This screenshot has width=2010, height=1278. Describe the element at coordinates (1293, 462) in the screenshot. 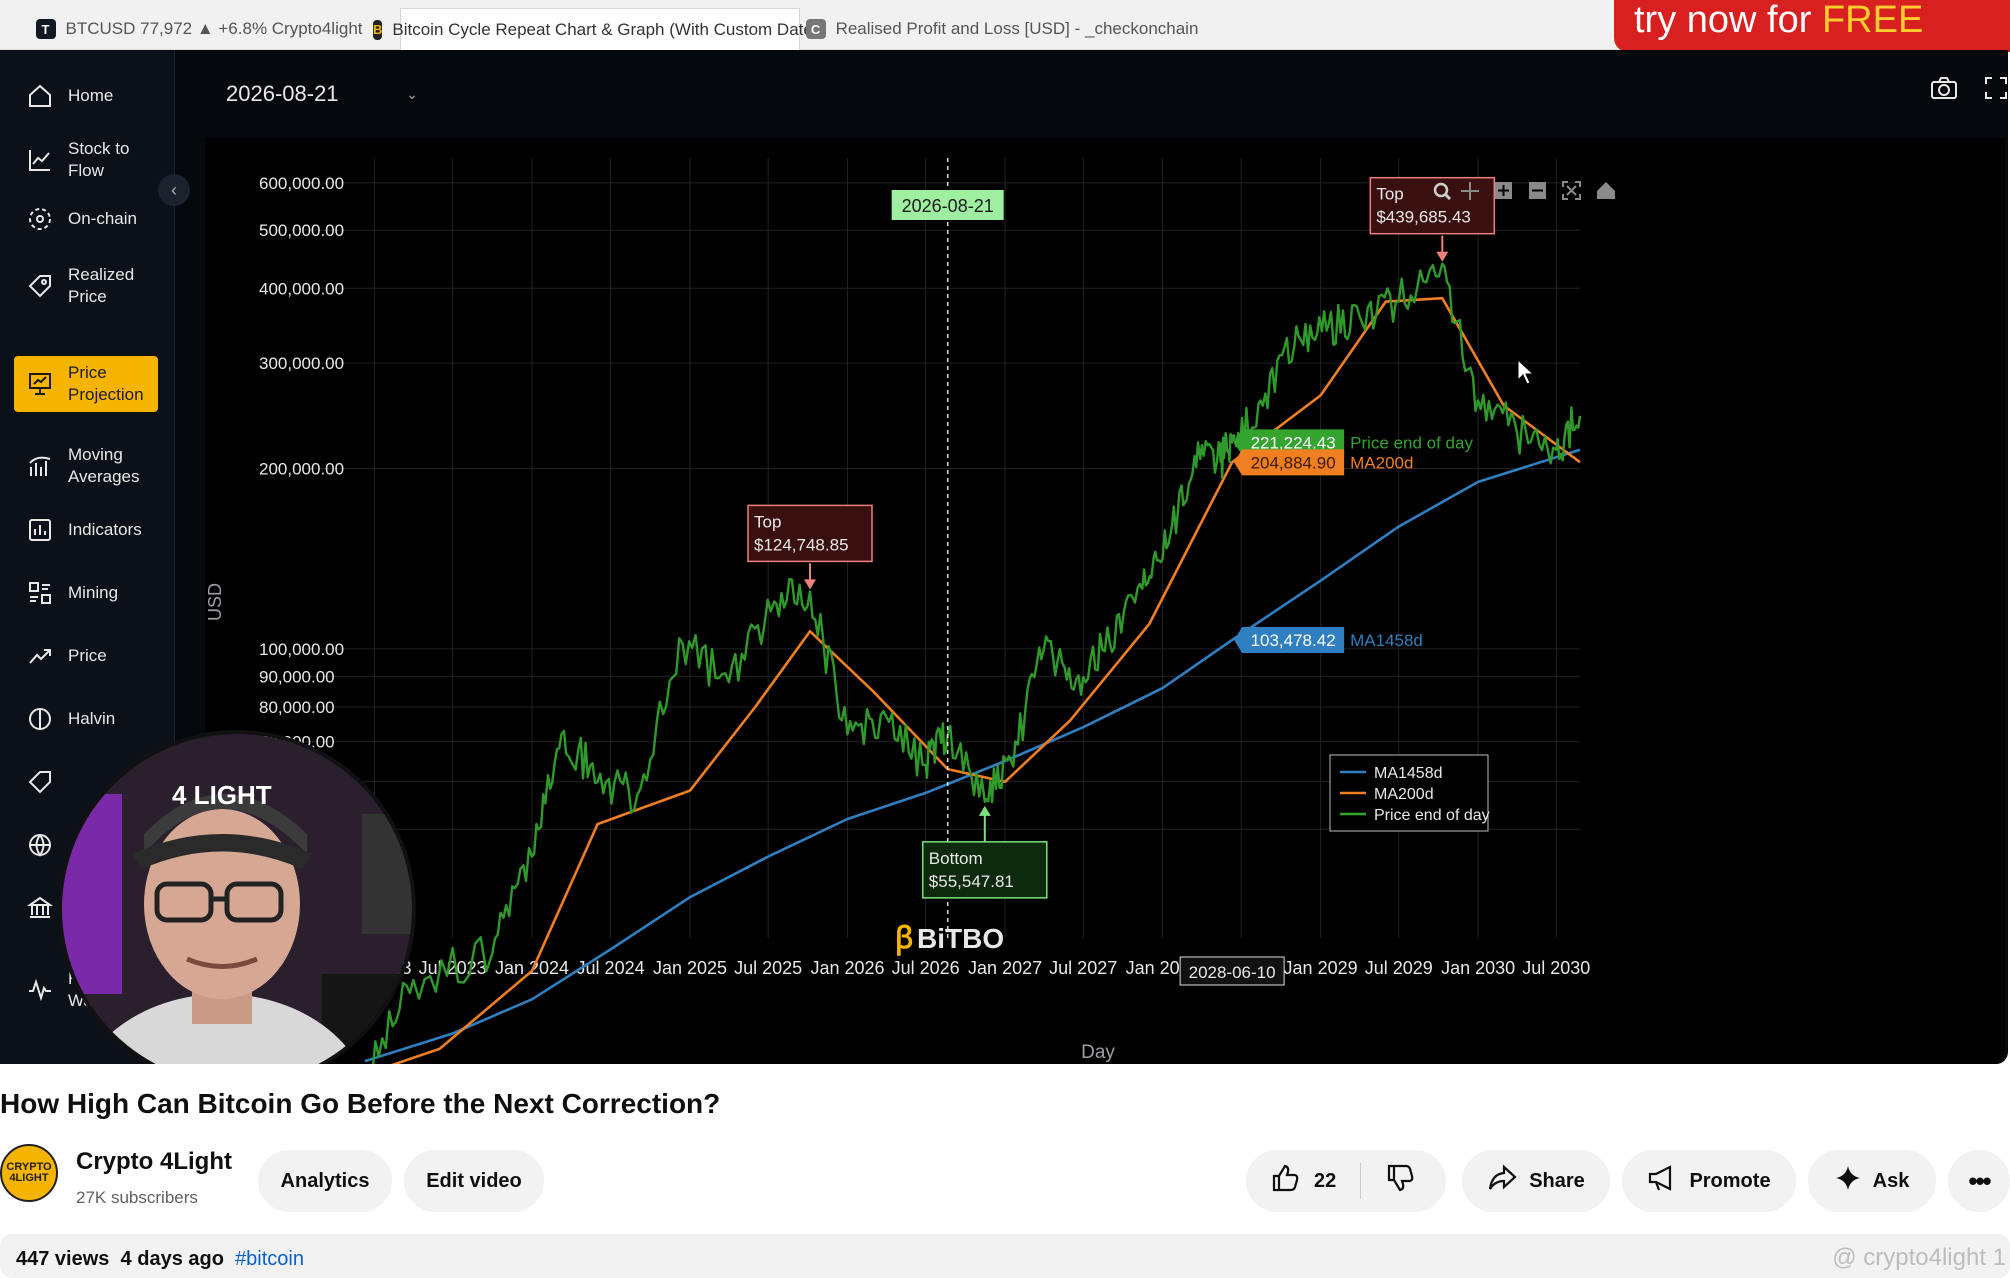

I see `hover-value: 204,884.90` at that location.